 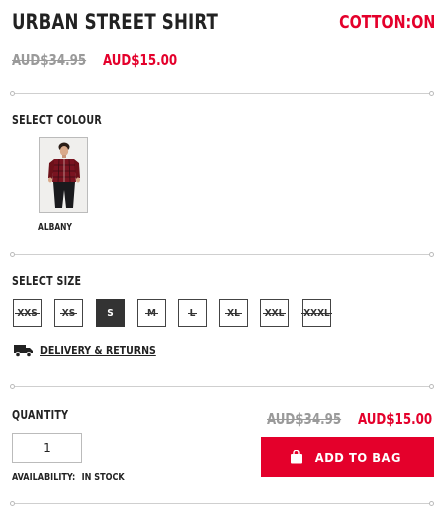 I want to click on add-to-bag-button: ADD TO BAG, so click(x=347, y=457).